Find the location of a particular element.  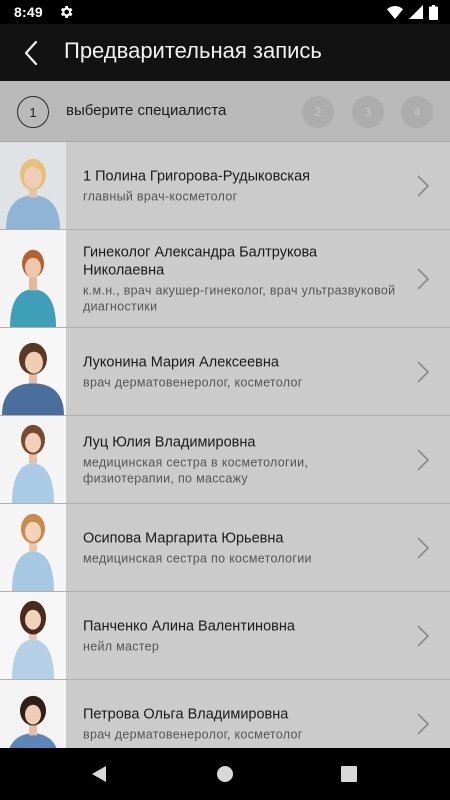

wifi-icon is located at coordinates (395, 12).